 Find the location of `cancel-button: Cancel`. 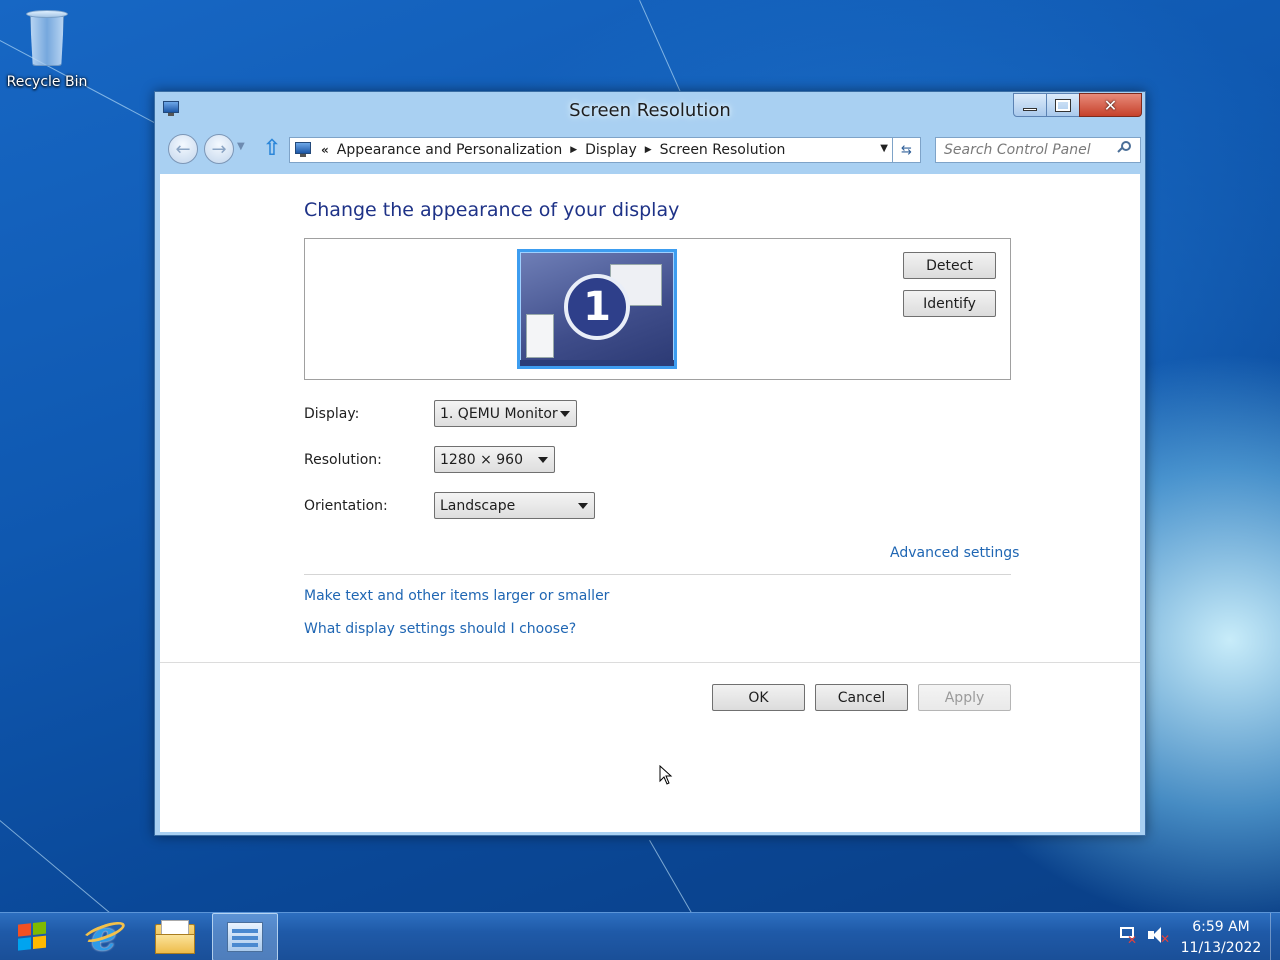

cancel-button: Cancel is located at coordinates (861, 697).